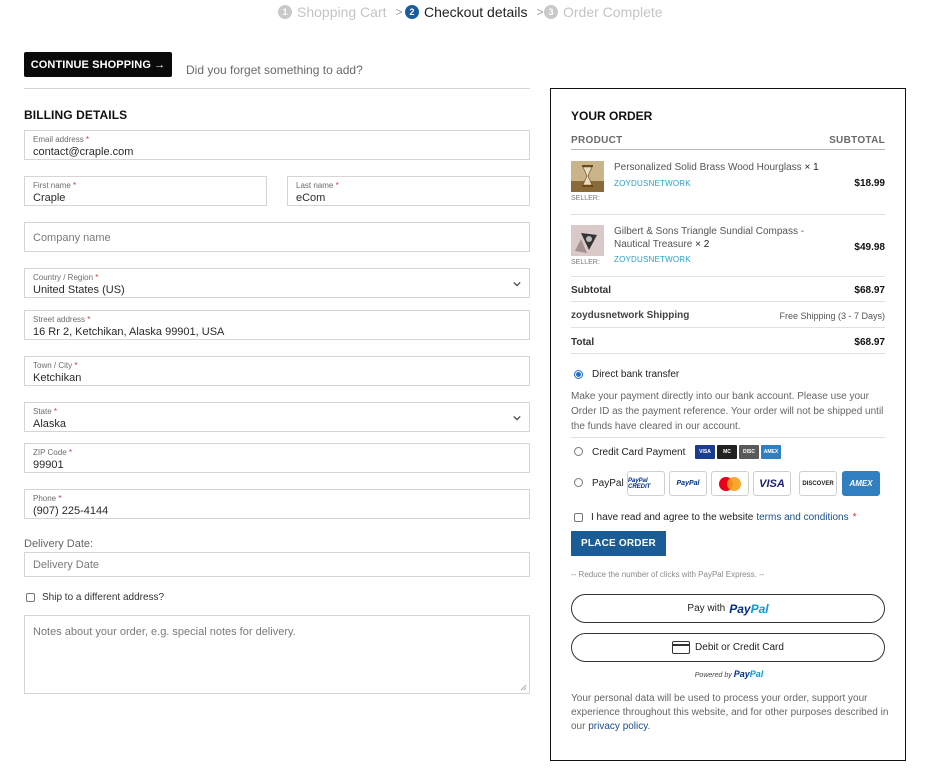  What do you see at coordinates (587, 240) in the screenshot?
I see `product-image-compass` at bounding box center [587, 240].